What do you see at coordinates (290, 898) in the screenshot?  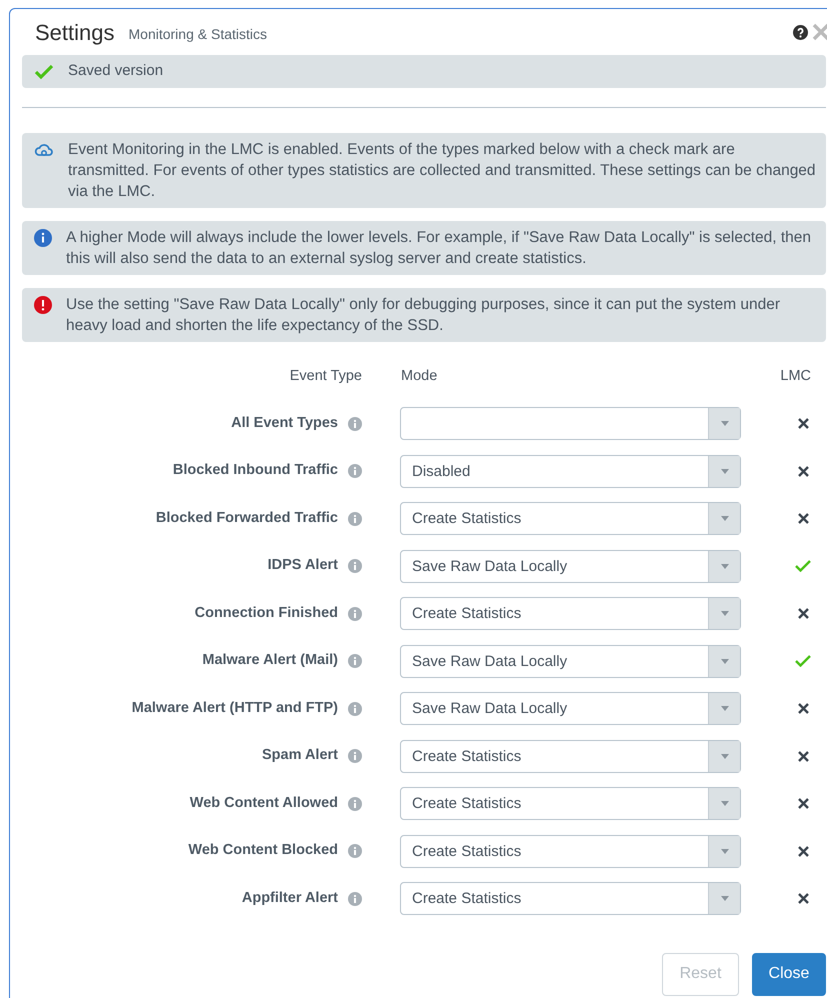 I see `event-type-label: Appfilter Alert` at bounding box center [290, 898].